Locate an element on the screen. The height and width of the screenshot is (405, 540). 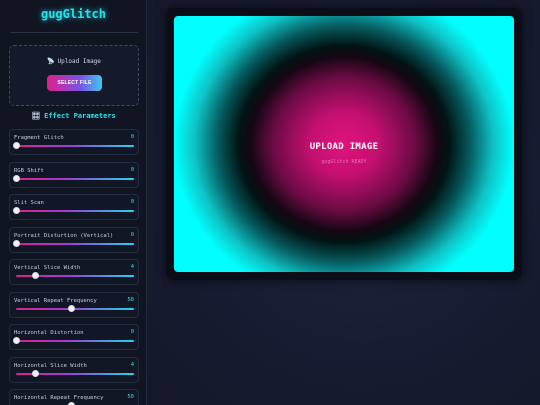
parameter-label: RGB Shift is located at coordinates (29, 170).